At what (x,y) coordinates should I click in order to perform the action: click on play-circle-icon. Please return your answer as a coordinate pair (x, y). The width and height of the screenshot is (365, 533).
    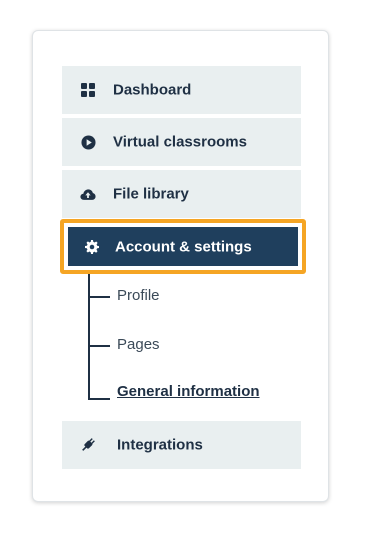
    Looking at the image, I should click on (88, 142).